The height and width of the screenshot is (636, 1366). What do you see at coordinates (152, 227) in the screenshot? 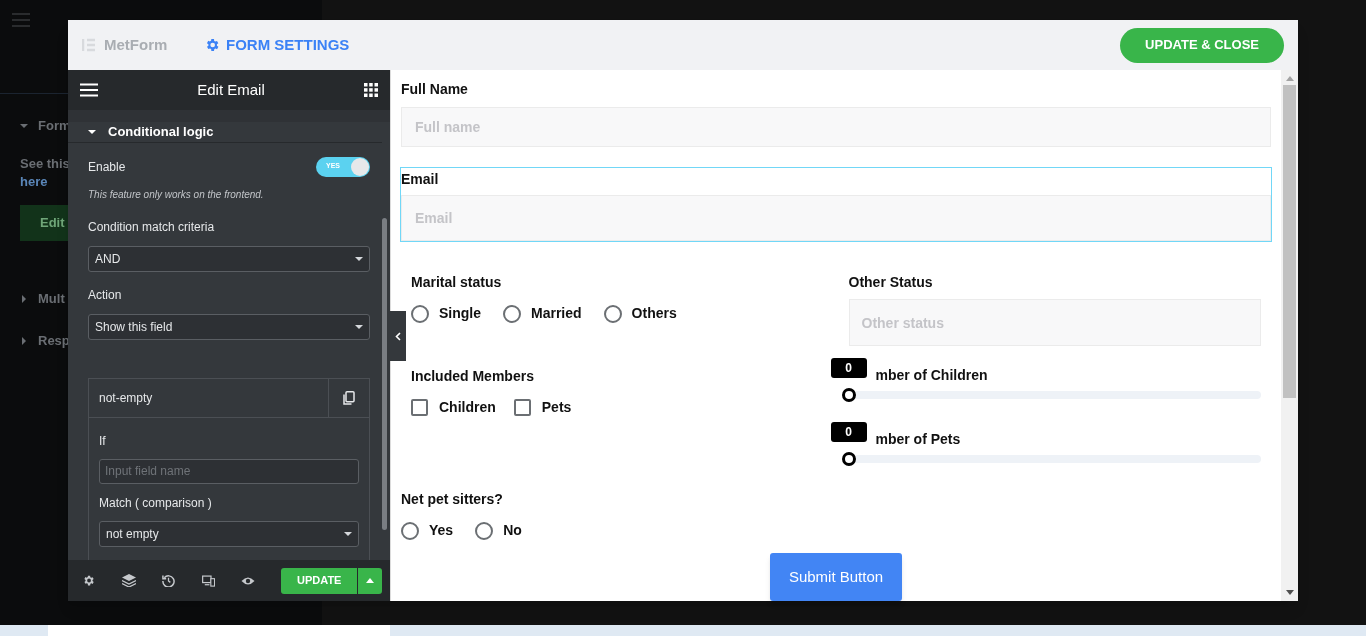
I see `field-label: Condition match criteria` at bounding box center [152, 227].